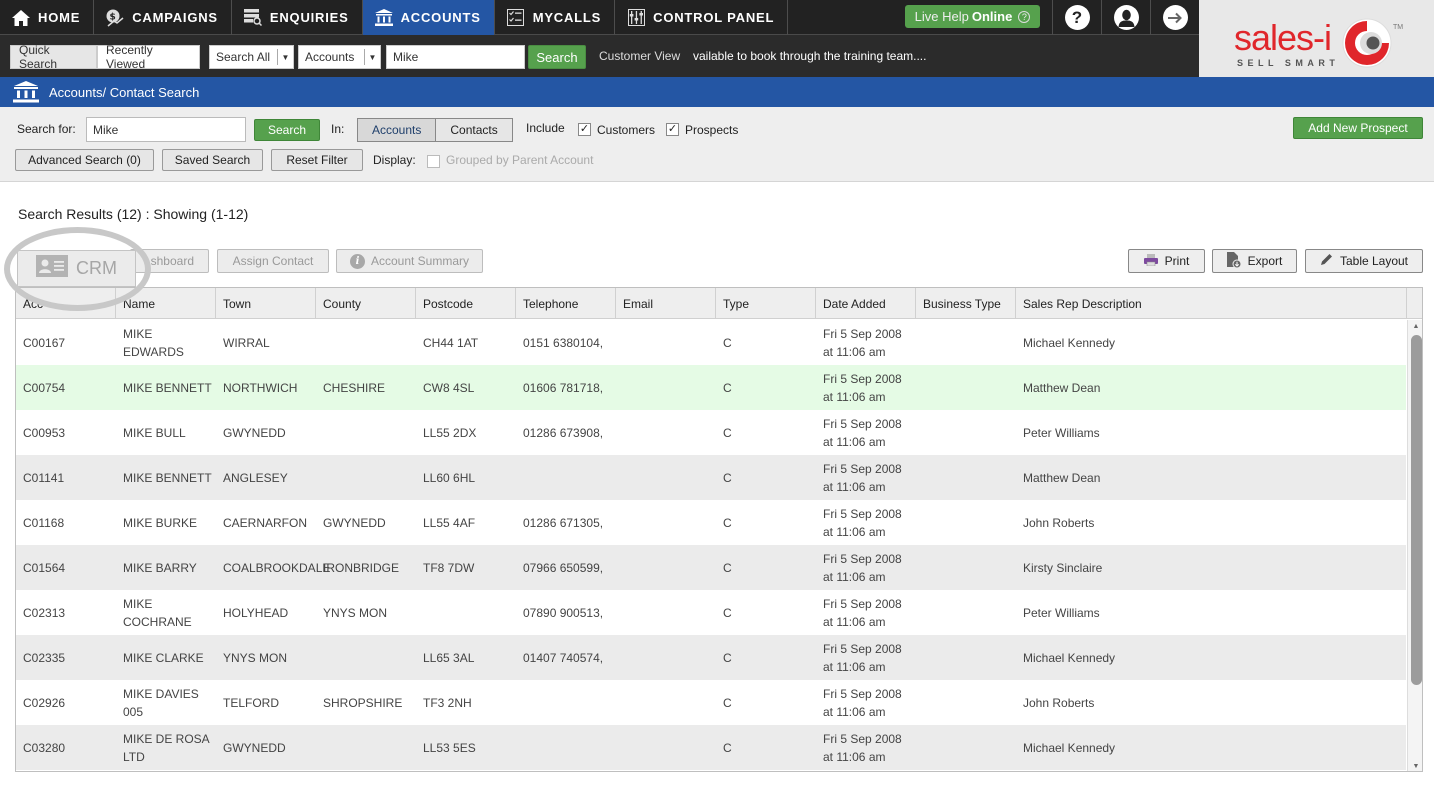 This screenshot has height=793, width=1434. I want to click on page-title-bar: Accounts/ Contact Search, so click(717, 92).